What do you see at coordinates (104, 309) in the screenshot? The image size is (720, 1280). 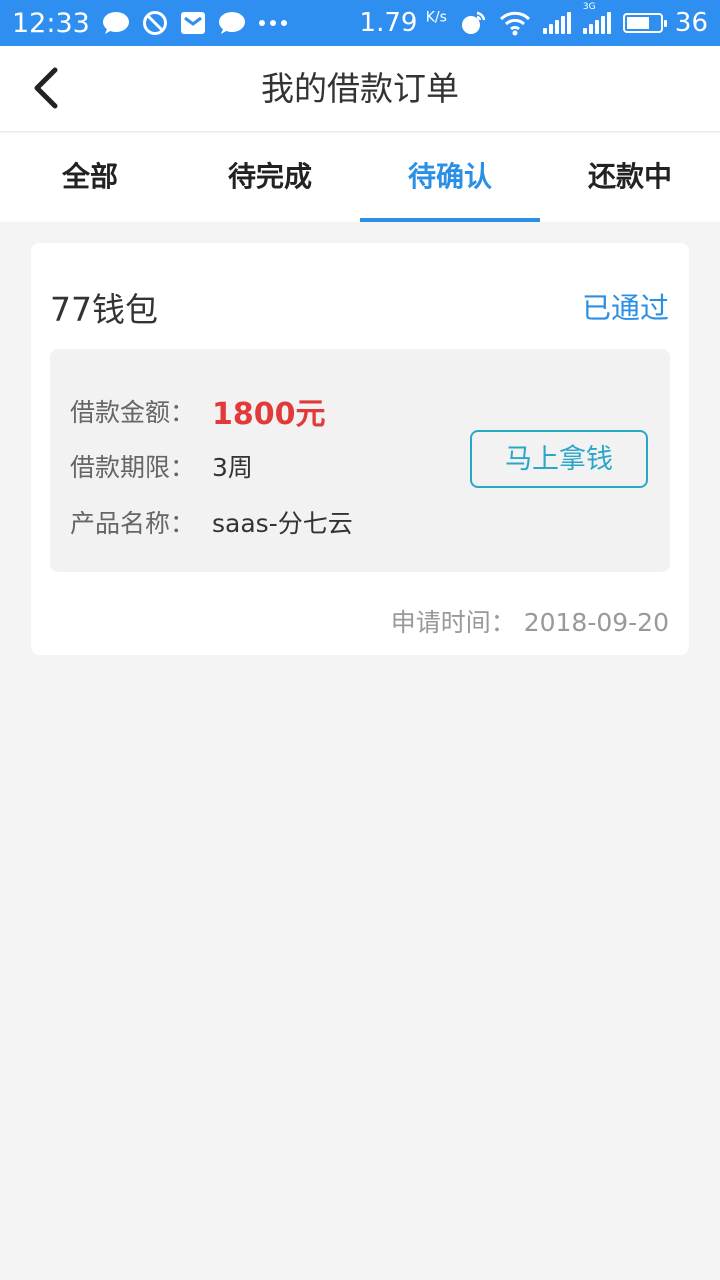 I see `product-title: 77钱包` at bounding box center [104, 309].